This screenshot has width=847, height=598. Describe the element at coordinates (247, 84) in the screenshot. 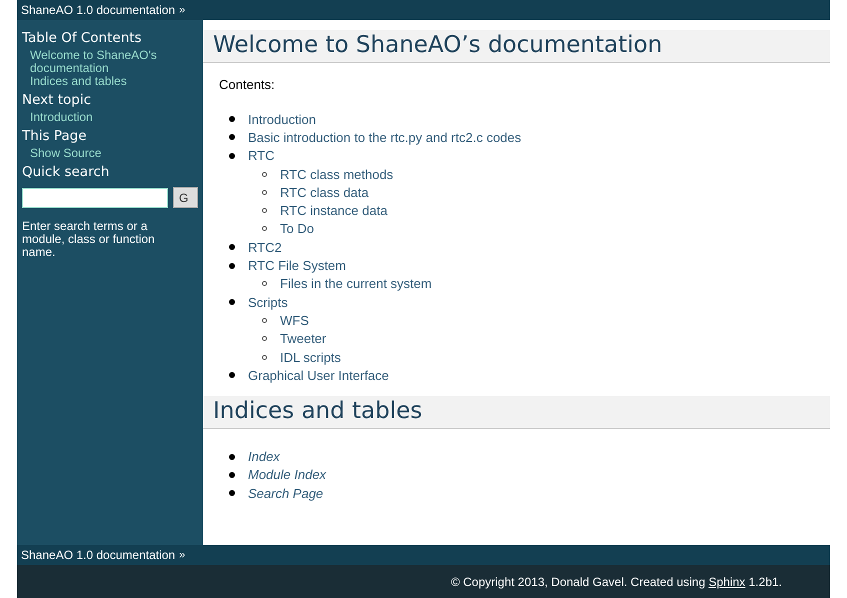

I see `contents-label: Contents:` at that location.